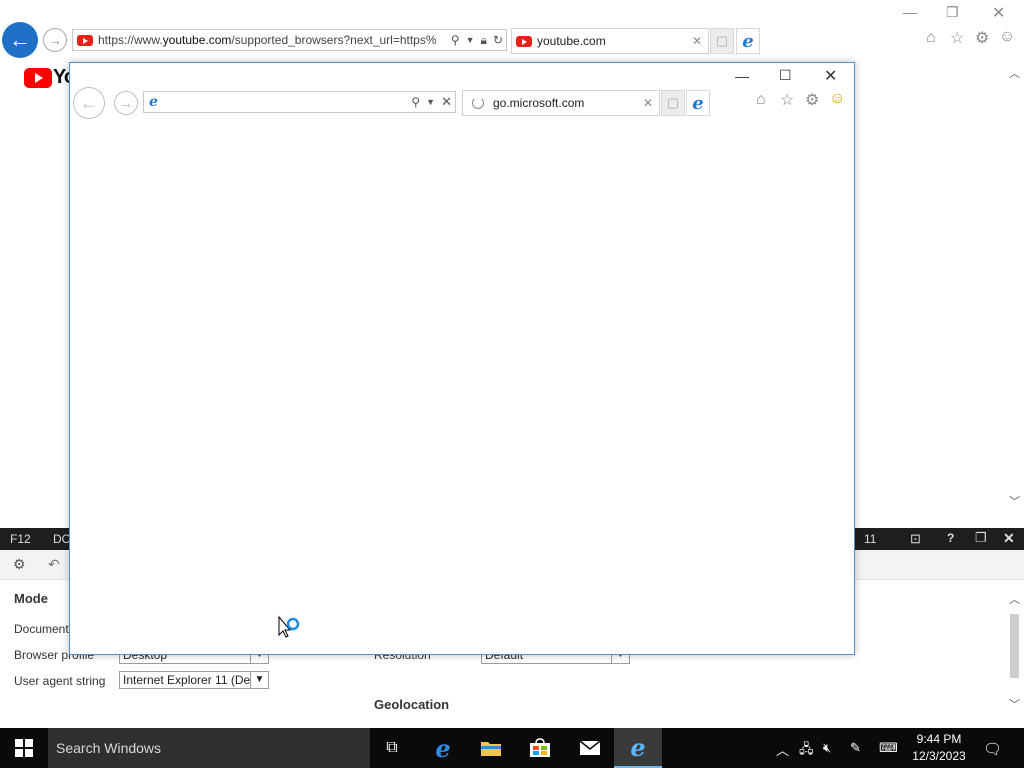 Image resolution: width=1024 pixels, height=768 pixels. What do you see at coordinates (443, 748) in the screenshot?
I see `edge-taskbar-button: e` at bounding box center [443, 748].